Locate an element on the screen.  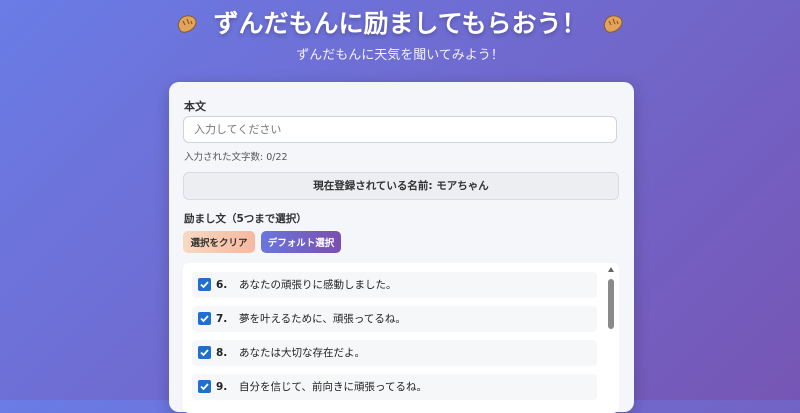
page-title: ずんだもんに励ましてもらおう！ is located at coordinates (400, 24).